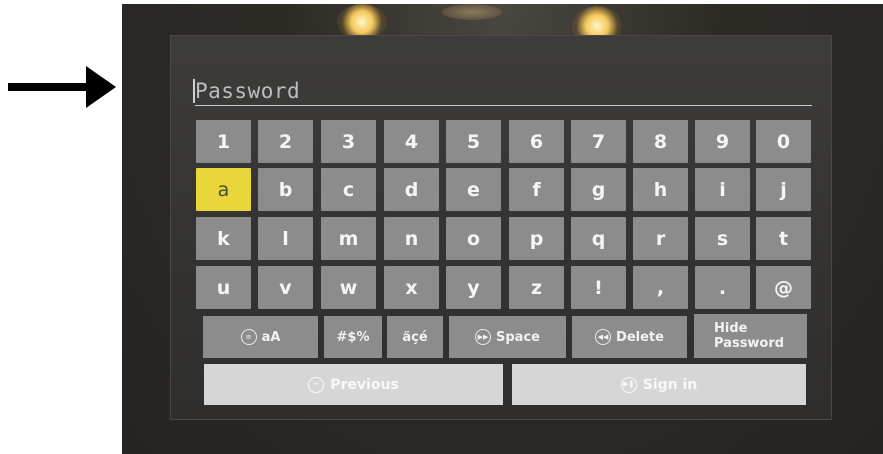 This screenshot has height=454, width=883. I want to click on key: y, so click(473, 287).